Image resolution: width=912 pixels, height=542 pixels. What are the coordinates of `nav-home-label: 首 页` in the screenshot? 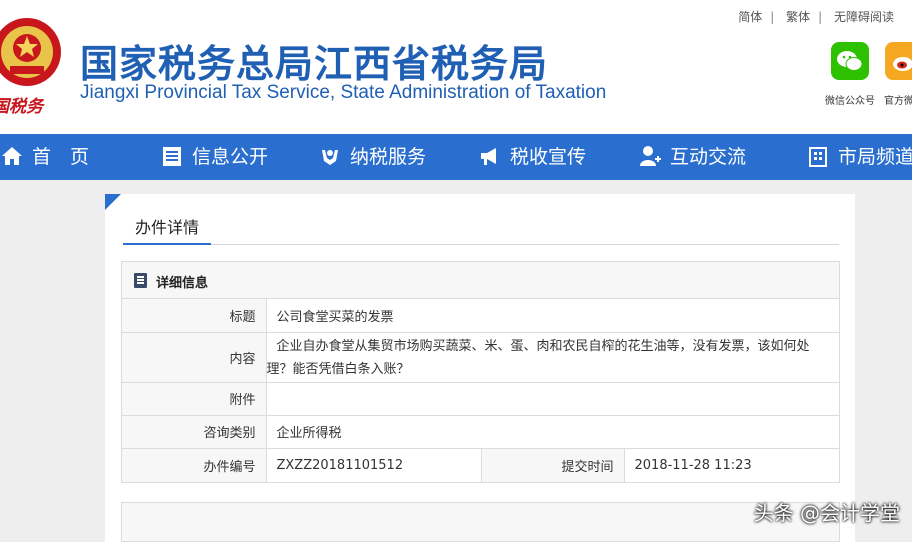 It's located at (61, 157).